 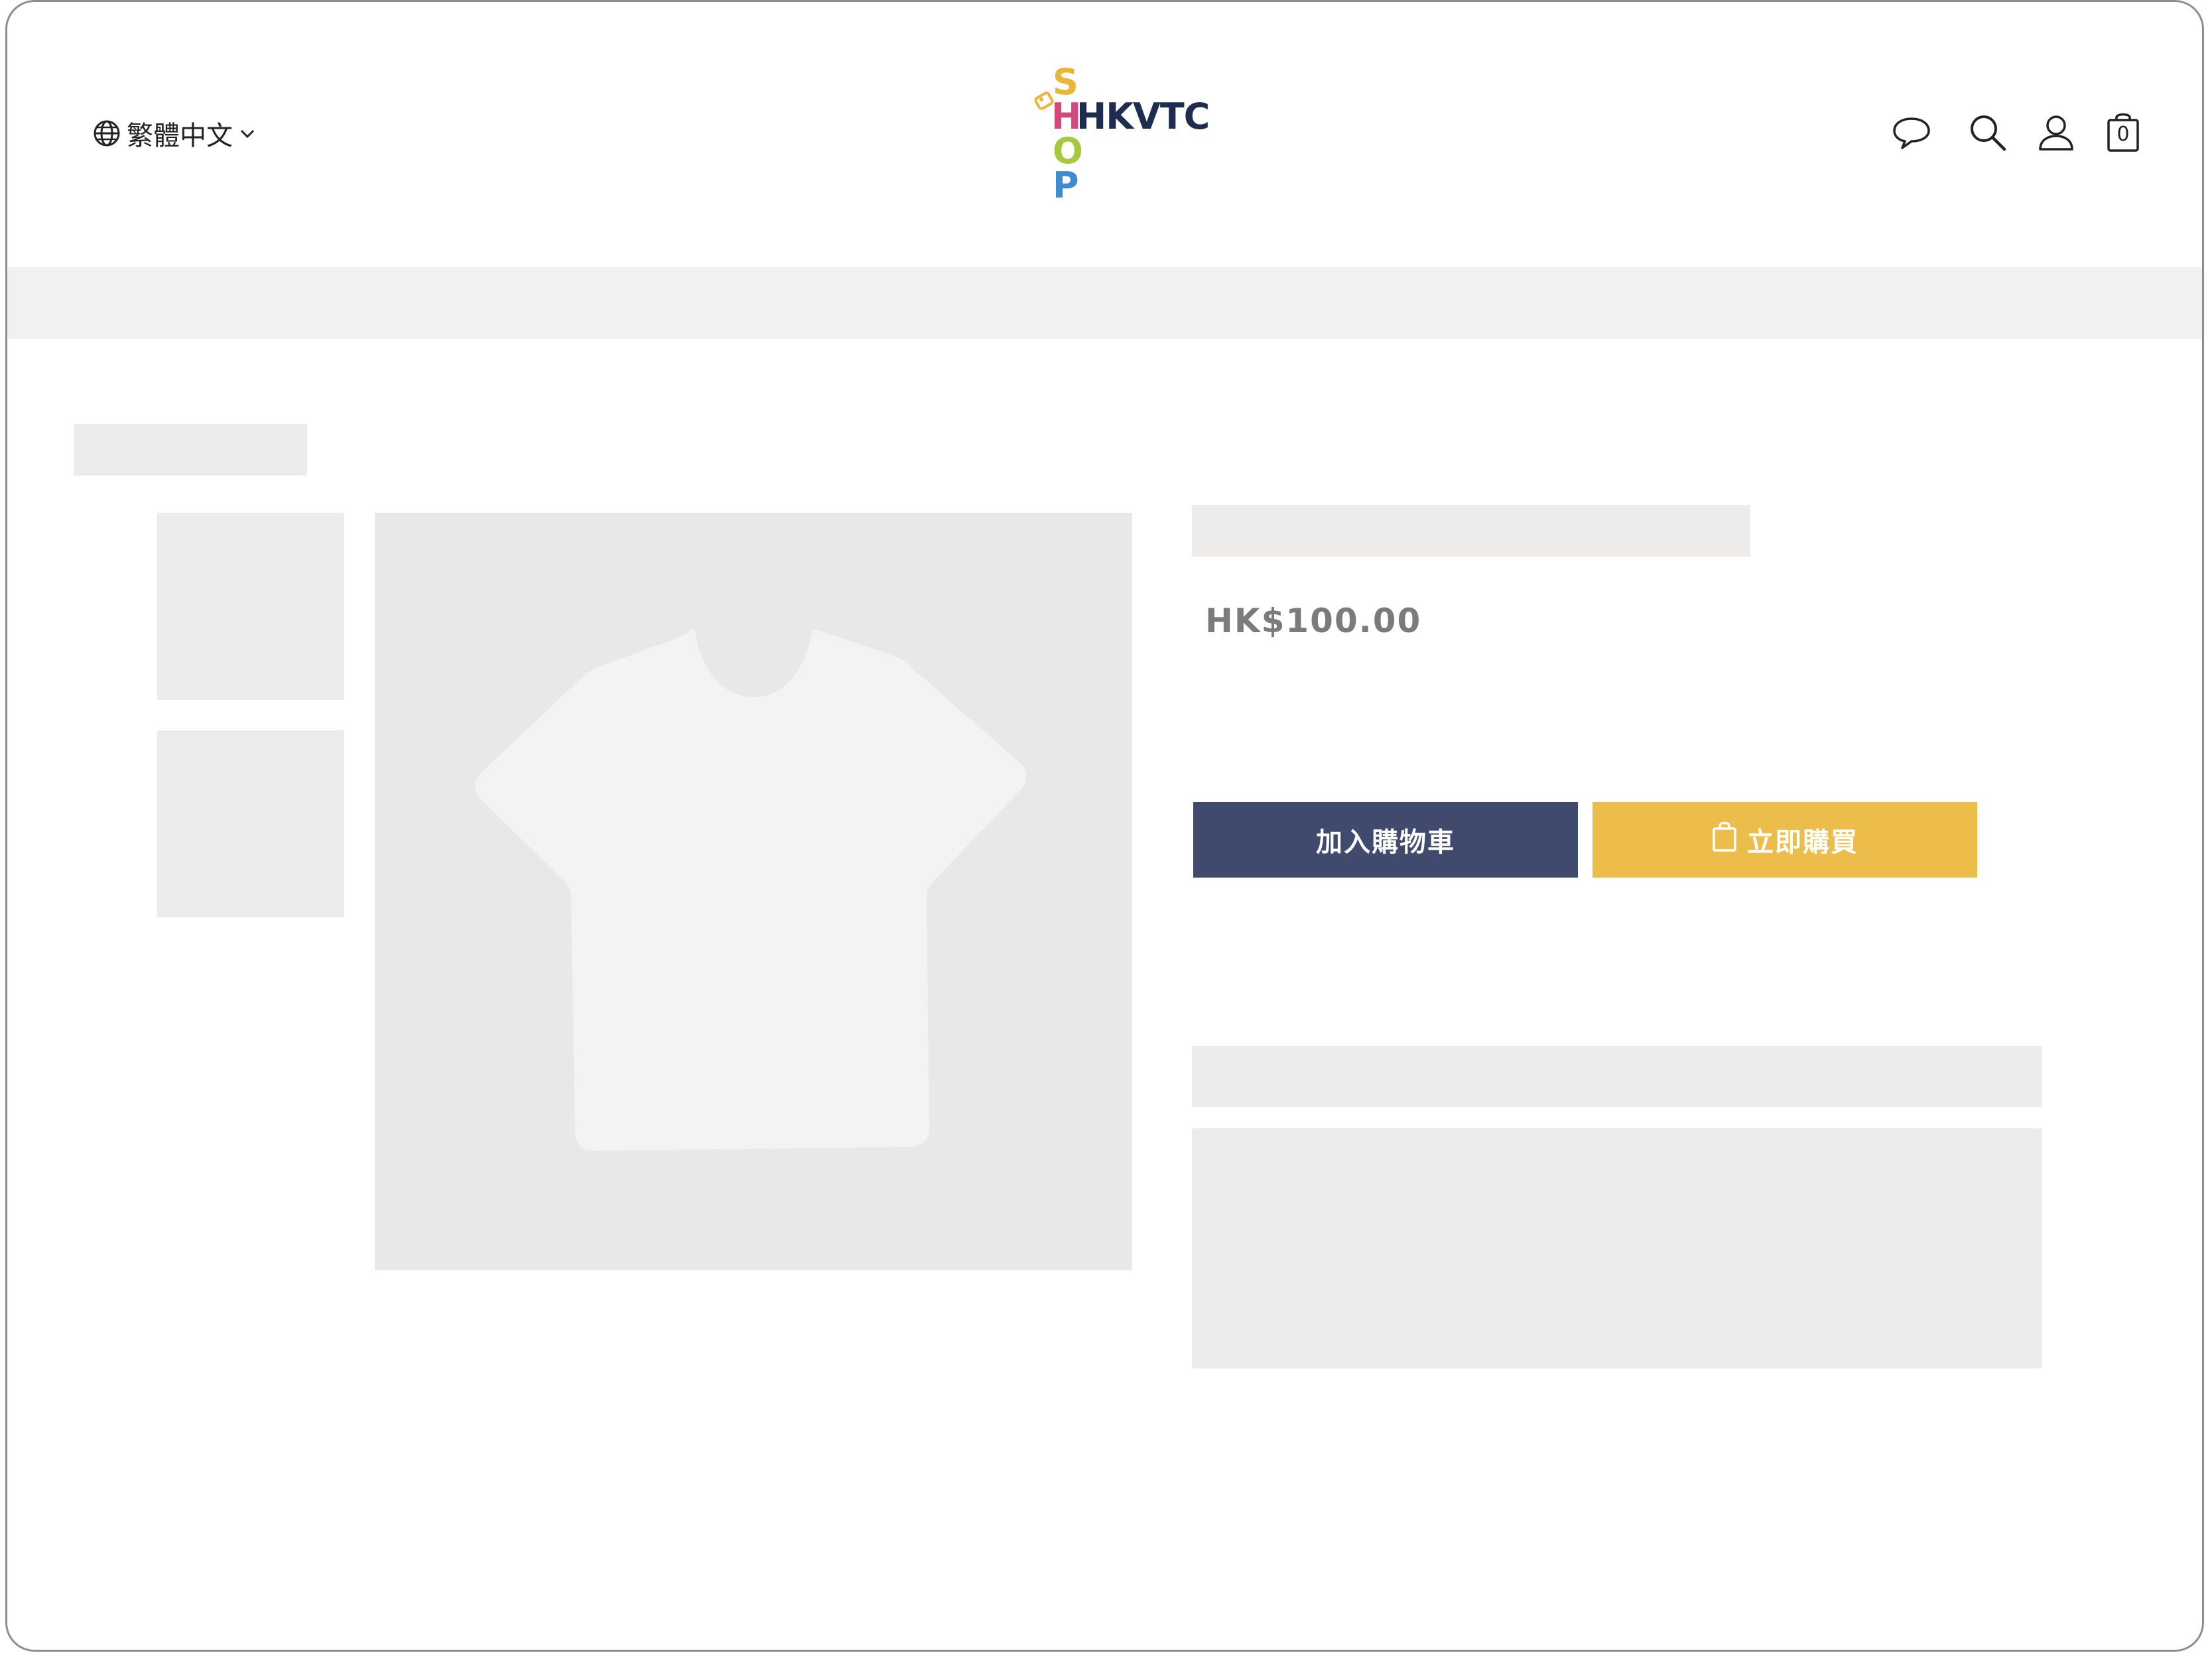 What do you see at coordinates (1987, 132) in the screenshot?
I see `search-icon` at bounding box center [1987, 132].